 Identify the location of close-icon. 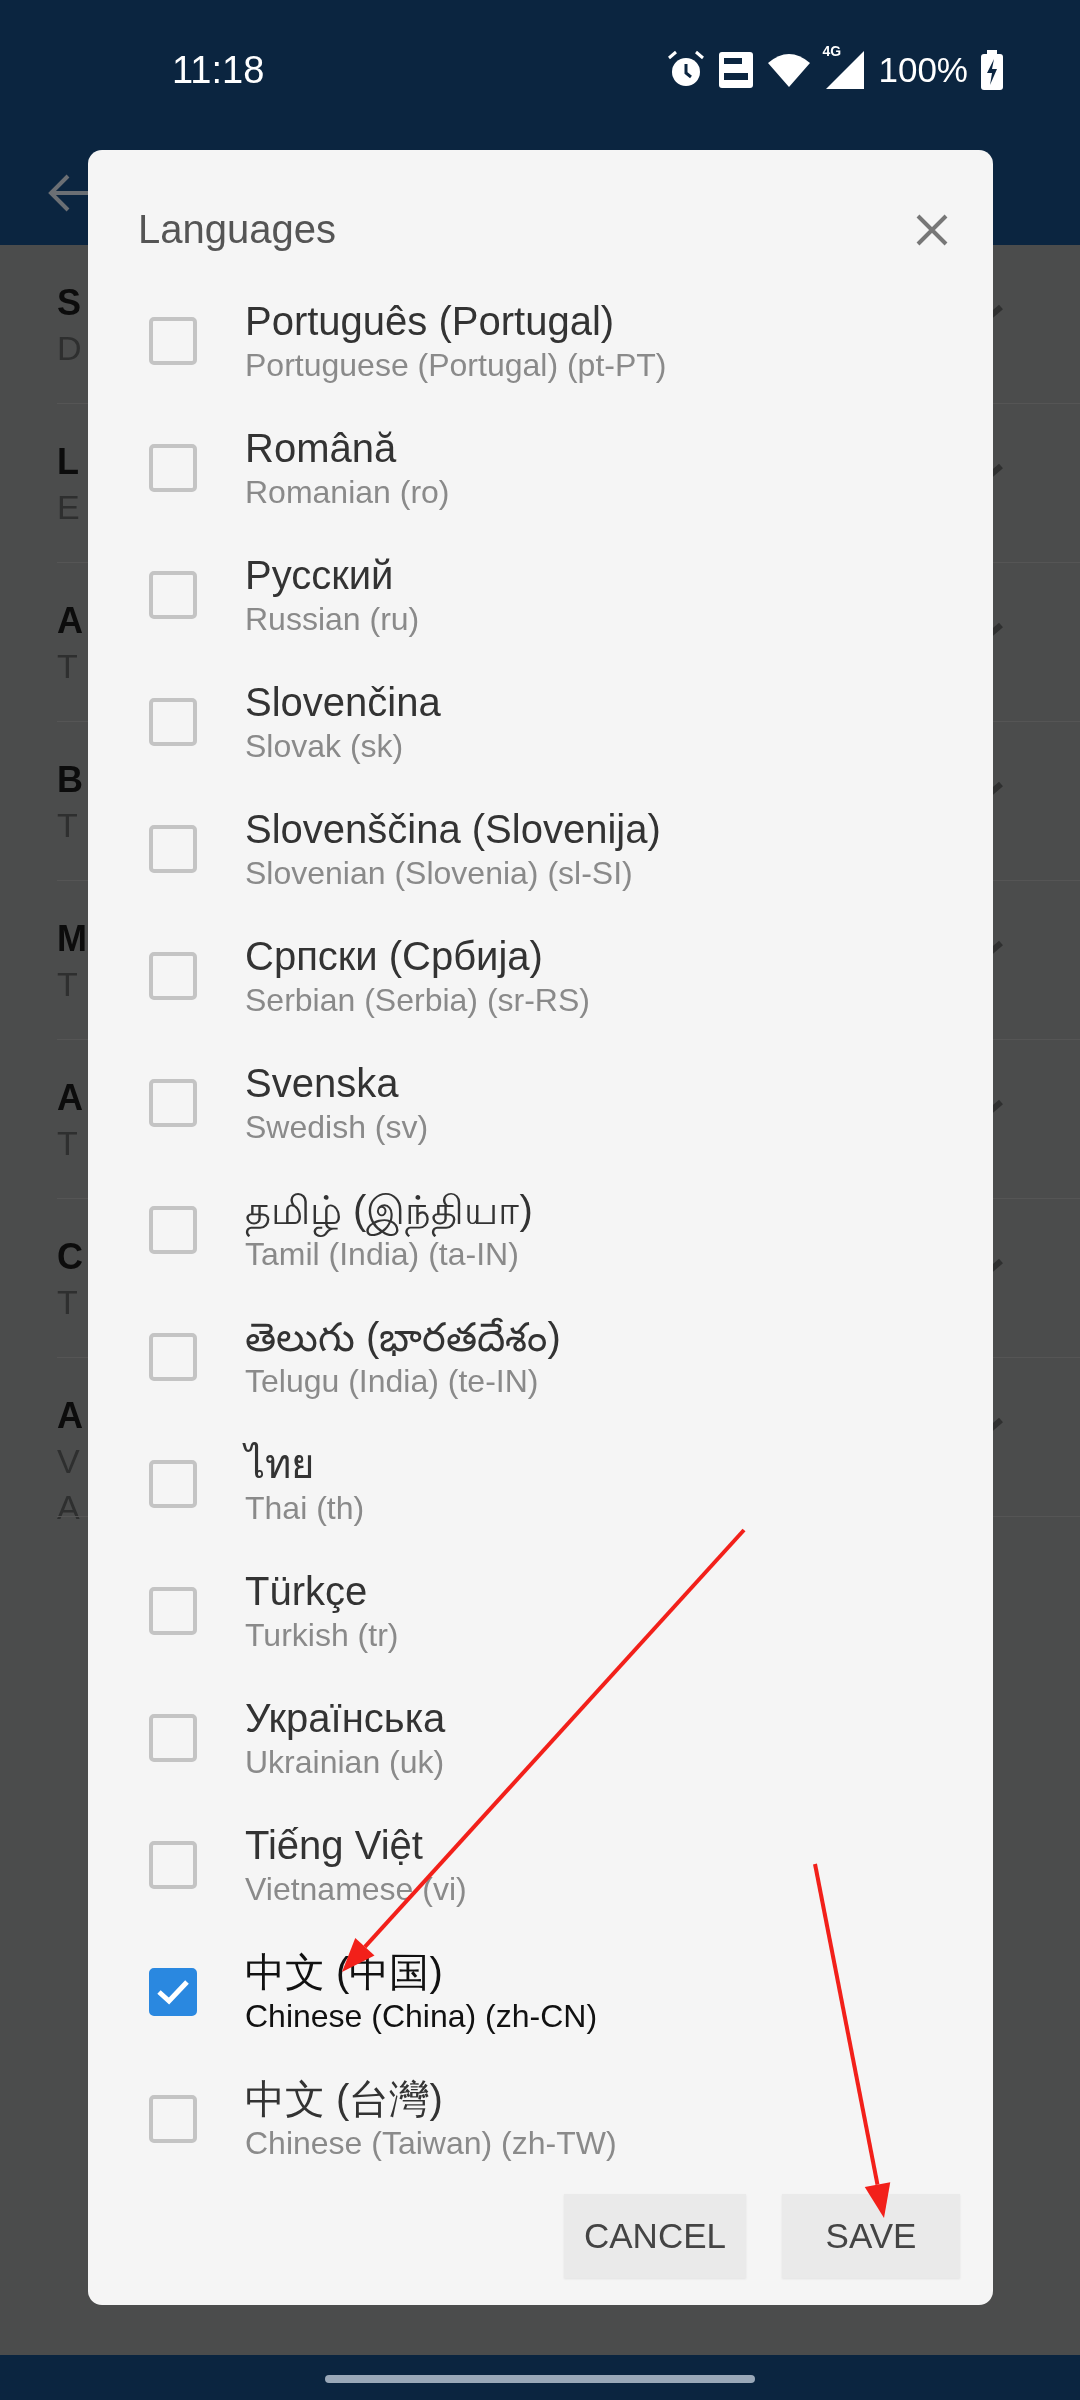
(932, 229).